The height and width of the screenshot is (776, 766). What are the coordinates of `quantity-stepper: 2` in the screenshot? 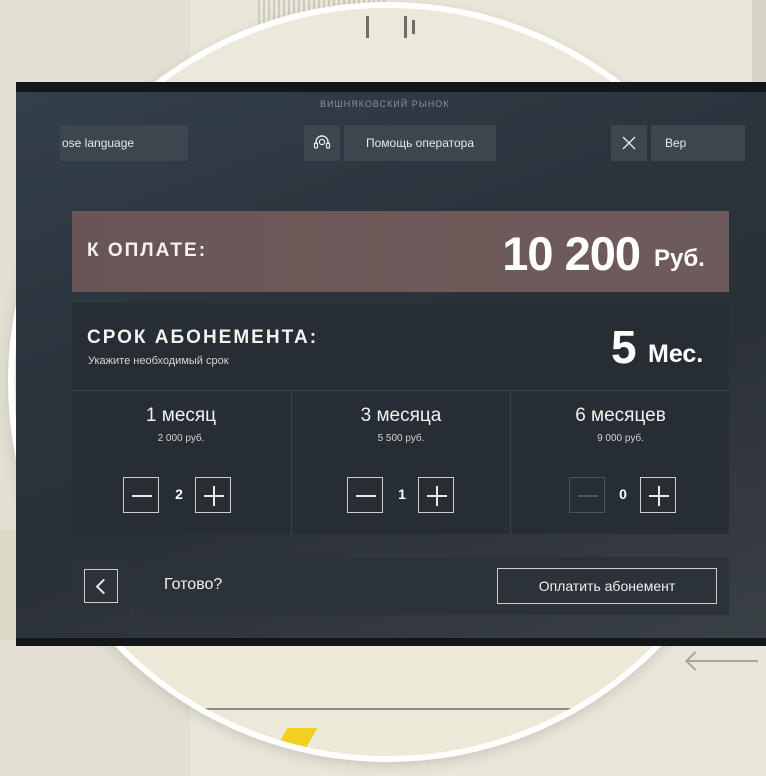 It's located at (181, 496).